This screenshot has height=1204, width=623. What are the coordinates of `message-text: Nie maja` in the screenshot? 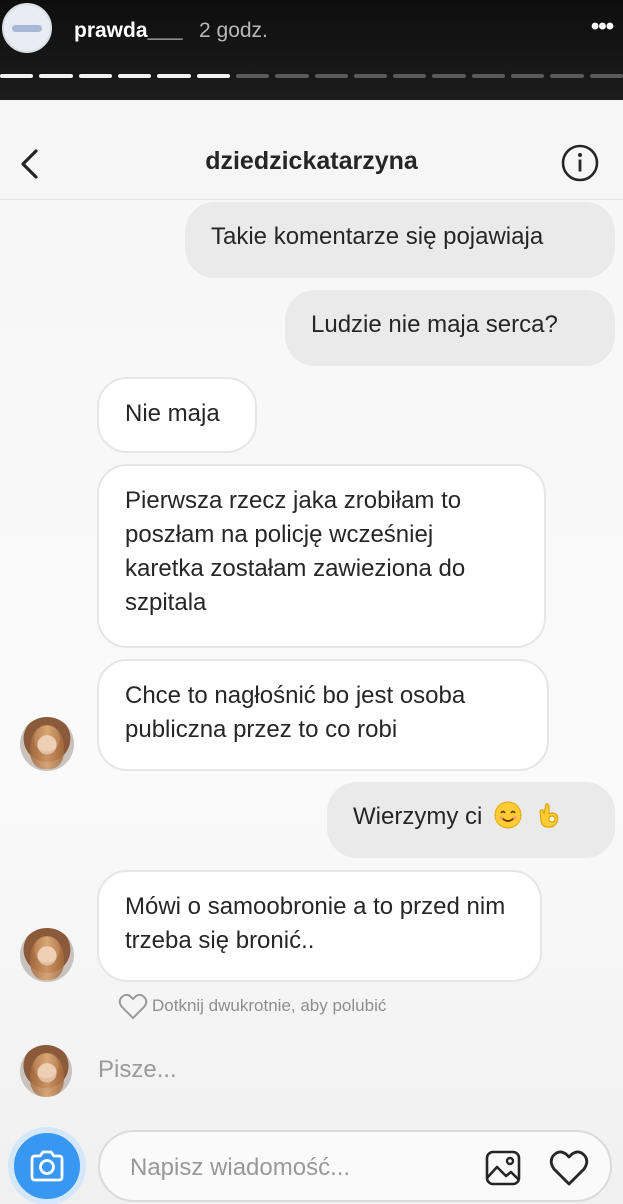 It's located at (172, 413).